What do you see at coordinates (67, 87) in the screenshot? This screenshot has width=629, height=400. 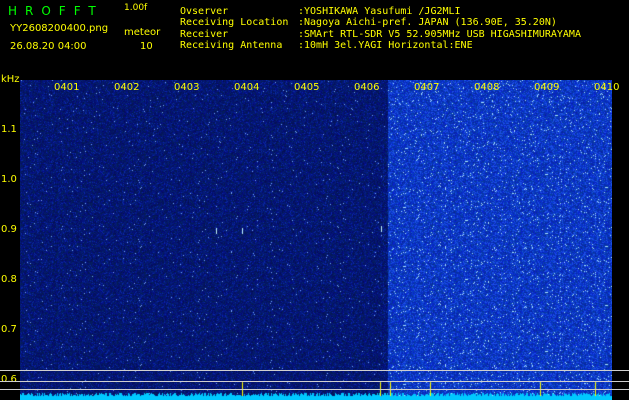 I see `minute-label: 0401` at bounding box center [67, 87].